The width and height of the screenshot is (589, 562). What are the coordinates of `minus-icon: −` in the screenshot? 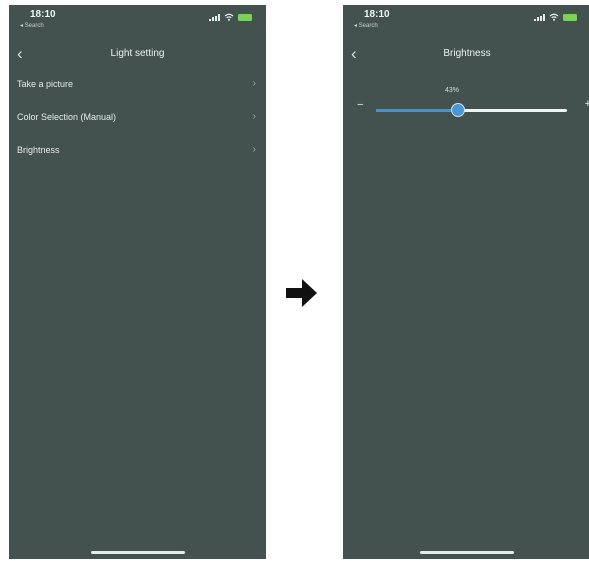 It's located at (360, 105).